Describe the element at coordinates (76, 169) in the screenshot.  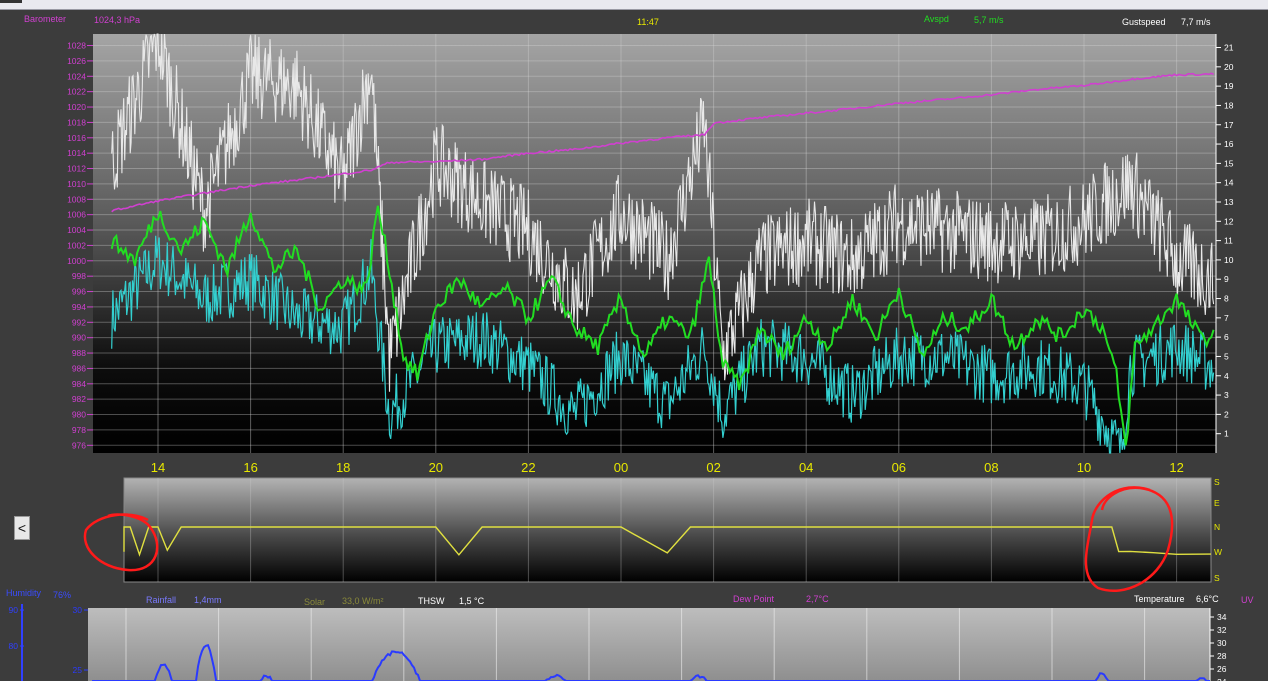
I see `y-left-tick-label: 1012` at that location.